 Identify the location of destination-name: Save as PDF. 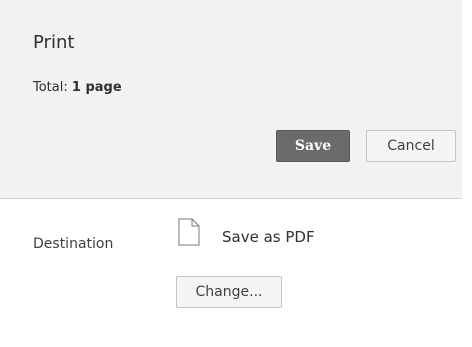
(268, 237).